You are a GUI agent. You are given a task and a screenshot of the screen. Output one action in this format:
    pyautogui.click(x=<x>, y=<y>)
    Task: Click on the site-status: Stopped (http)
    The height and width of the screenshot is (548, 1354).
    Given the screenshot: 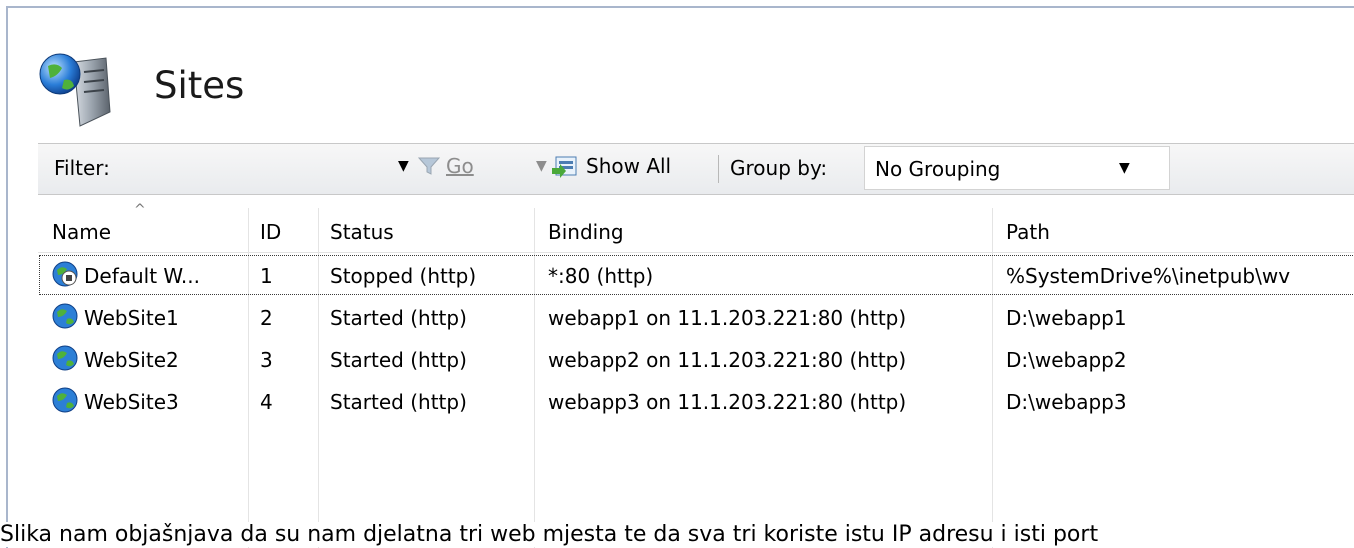 What is the action you would take?
    pyautogui.click(x=403, y=276)
    